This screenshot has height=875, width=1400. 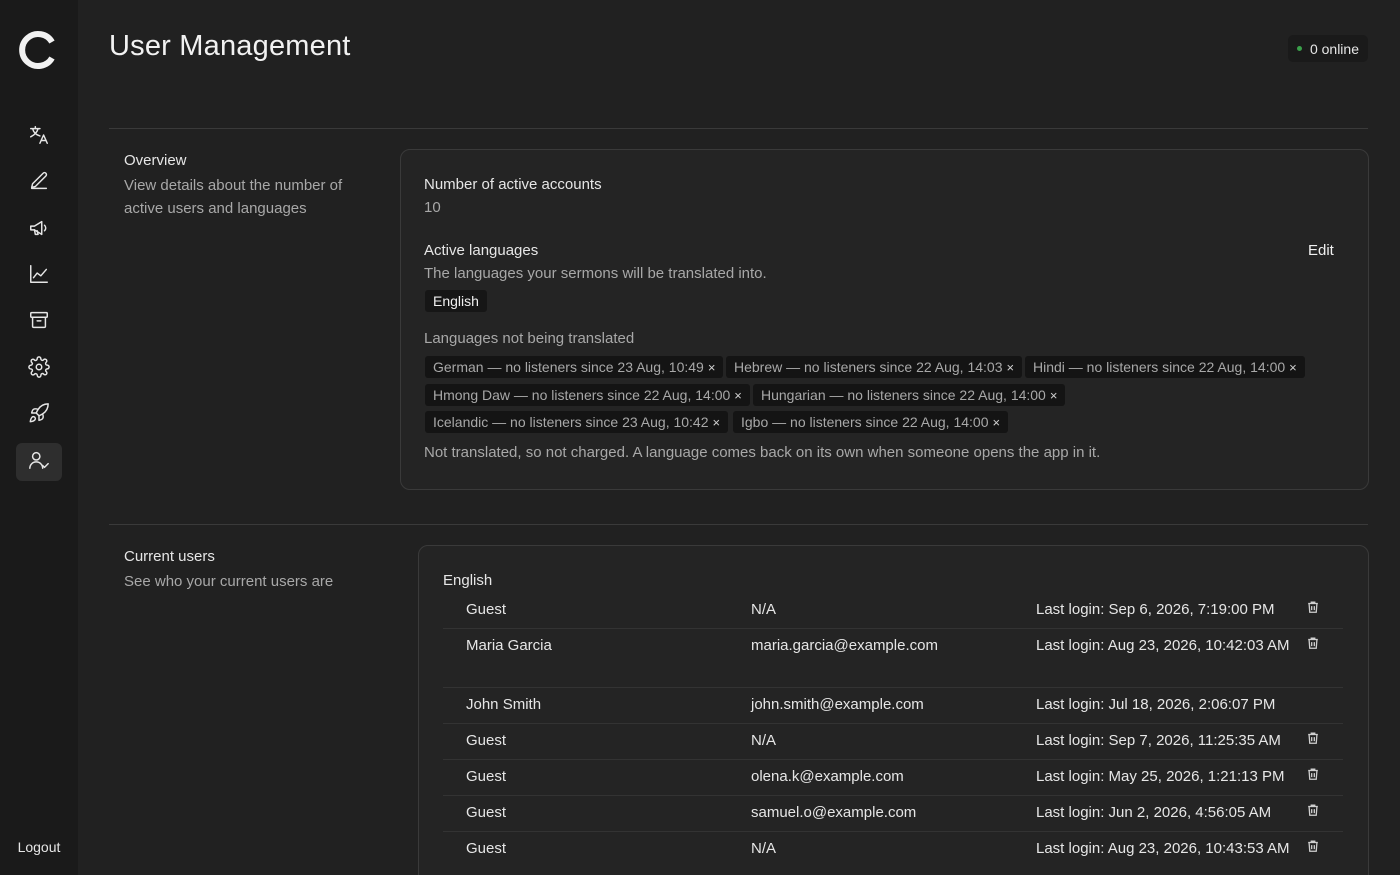 What do you see at coordinates (1159, 367) in the screenshot?
I see `inactive-language-text: Hindi — no listeners since 22 Aug, 14:00` at bounding box center [1159, 367].